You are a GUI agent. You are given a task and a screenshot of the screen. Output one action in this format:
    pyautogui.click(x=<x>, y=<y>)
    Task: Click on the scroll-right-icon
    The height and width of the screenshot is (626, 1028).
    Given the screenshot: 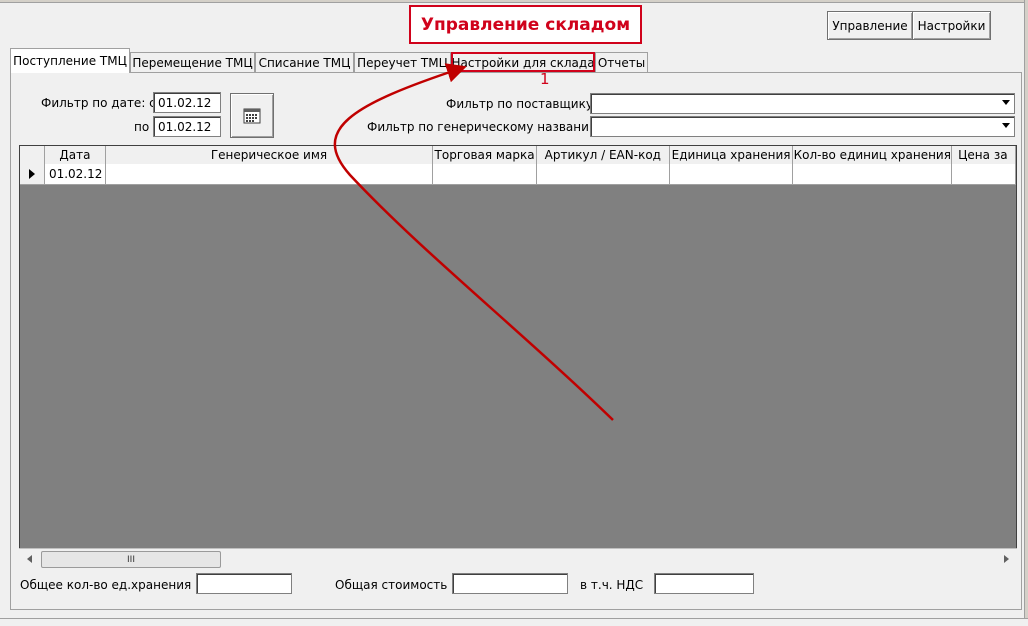 What is the action you would take?
    pyautogui.click(x=1006, y=559)
    